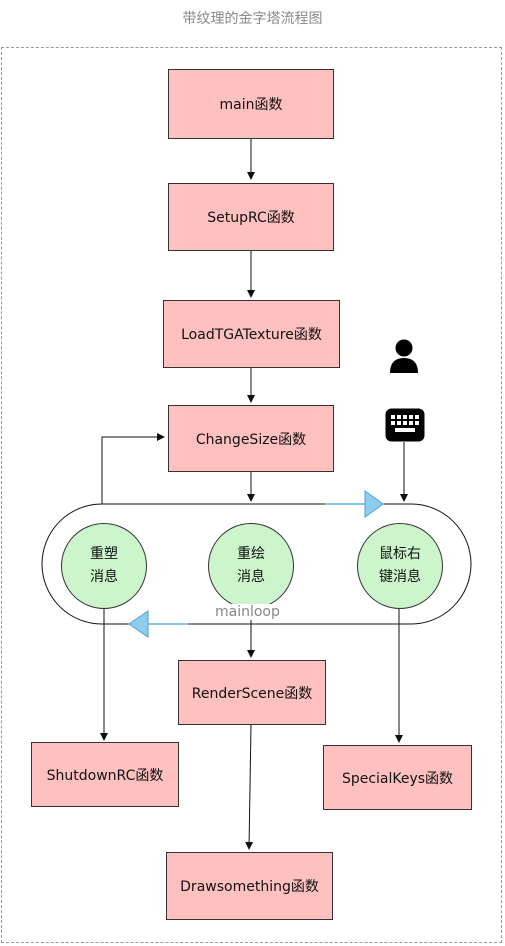  What do you see at coordinates (247, 612) in the screenshot?
I see `mainloop-label: mainloop` at bounding box center [247, 612].